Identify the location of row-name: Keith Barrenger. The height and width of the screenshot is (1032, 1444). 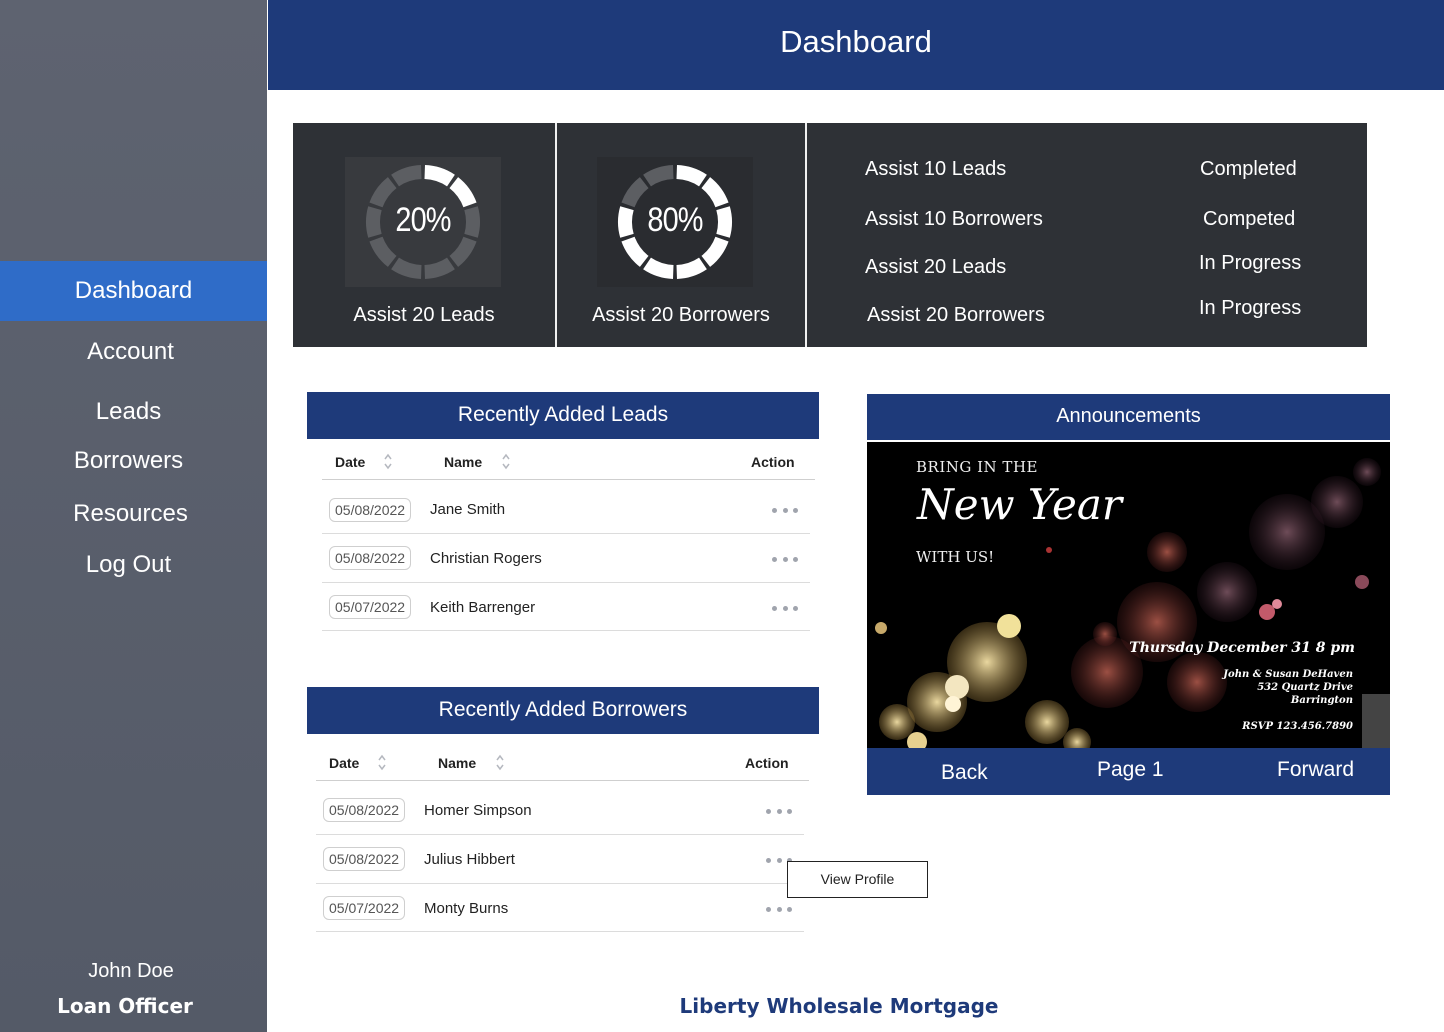
(483, 607).